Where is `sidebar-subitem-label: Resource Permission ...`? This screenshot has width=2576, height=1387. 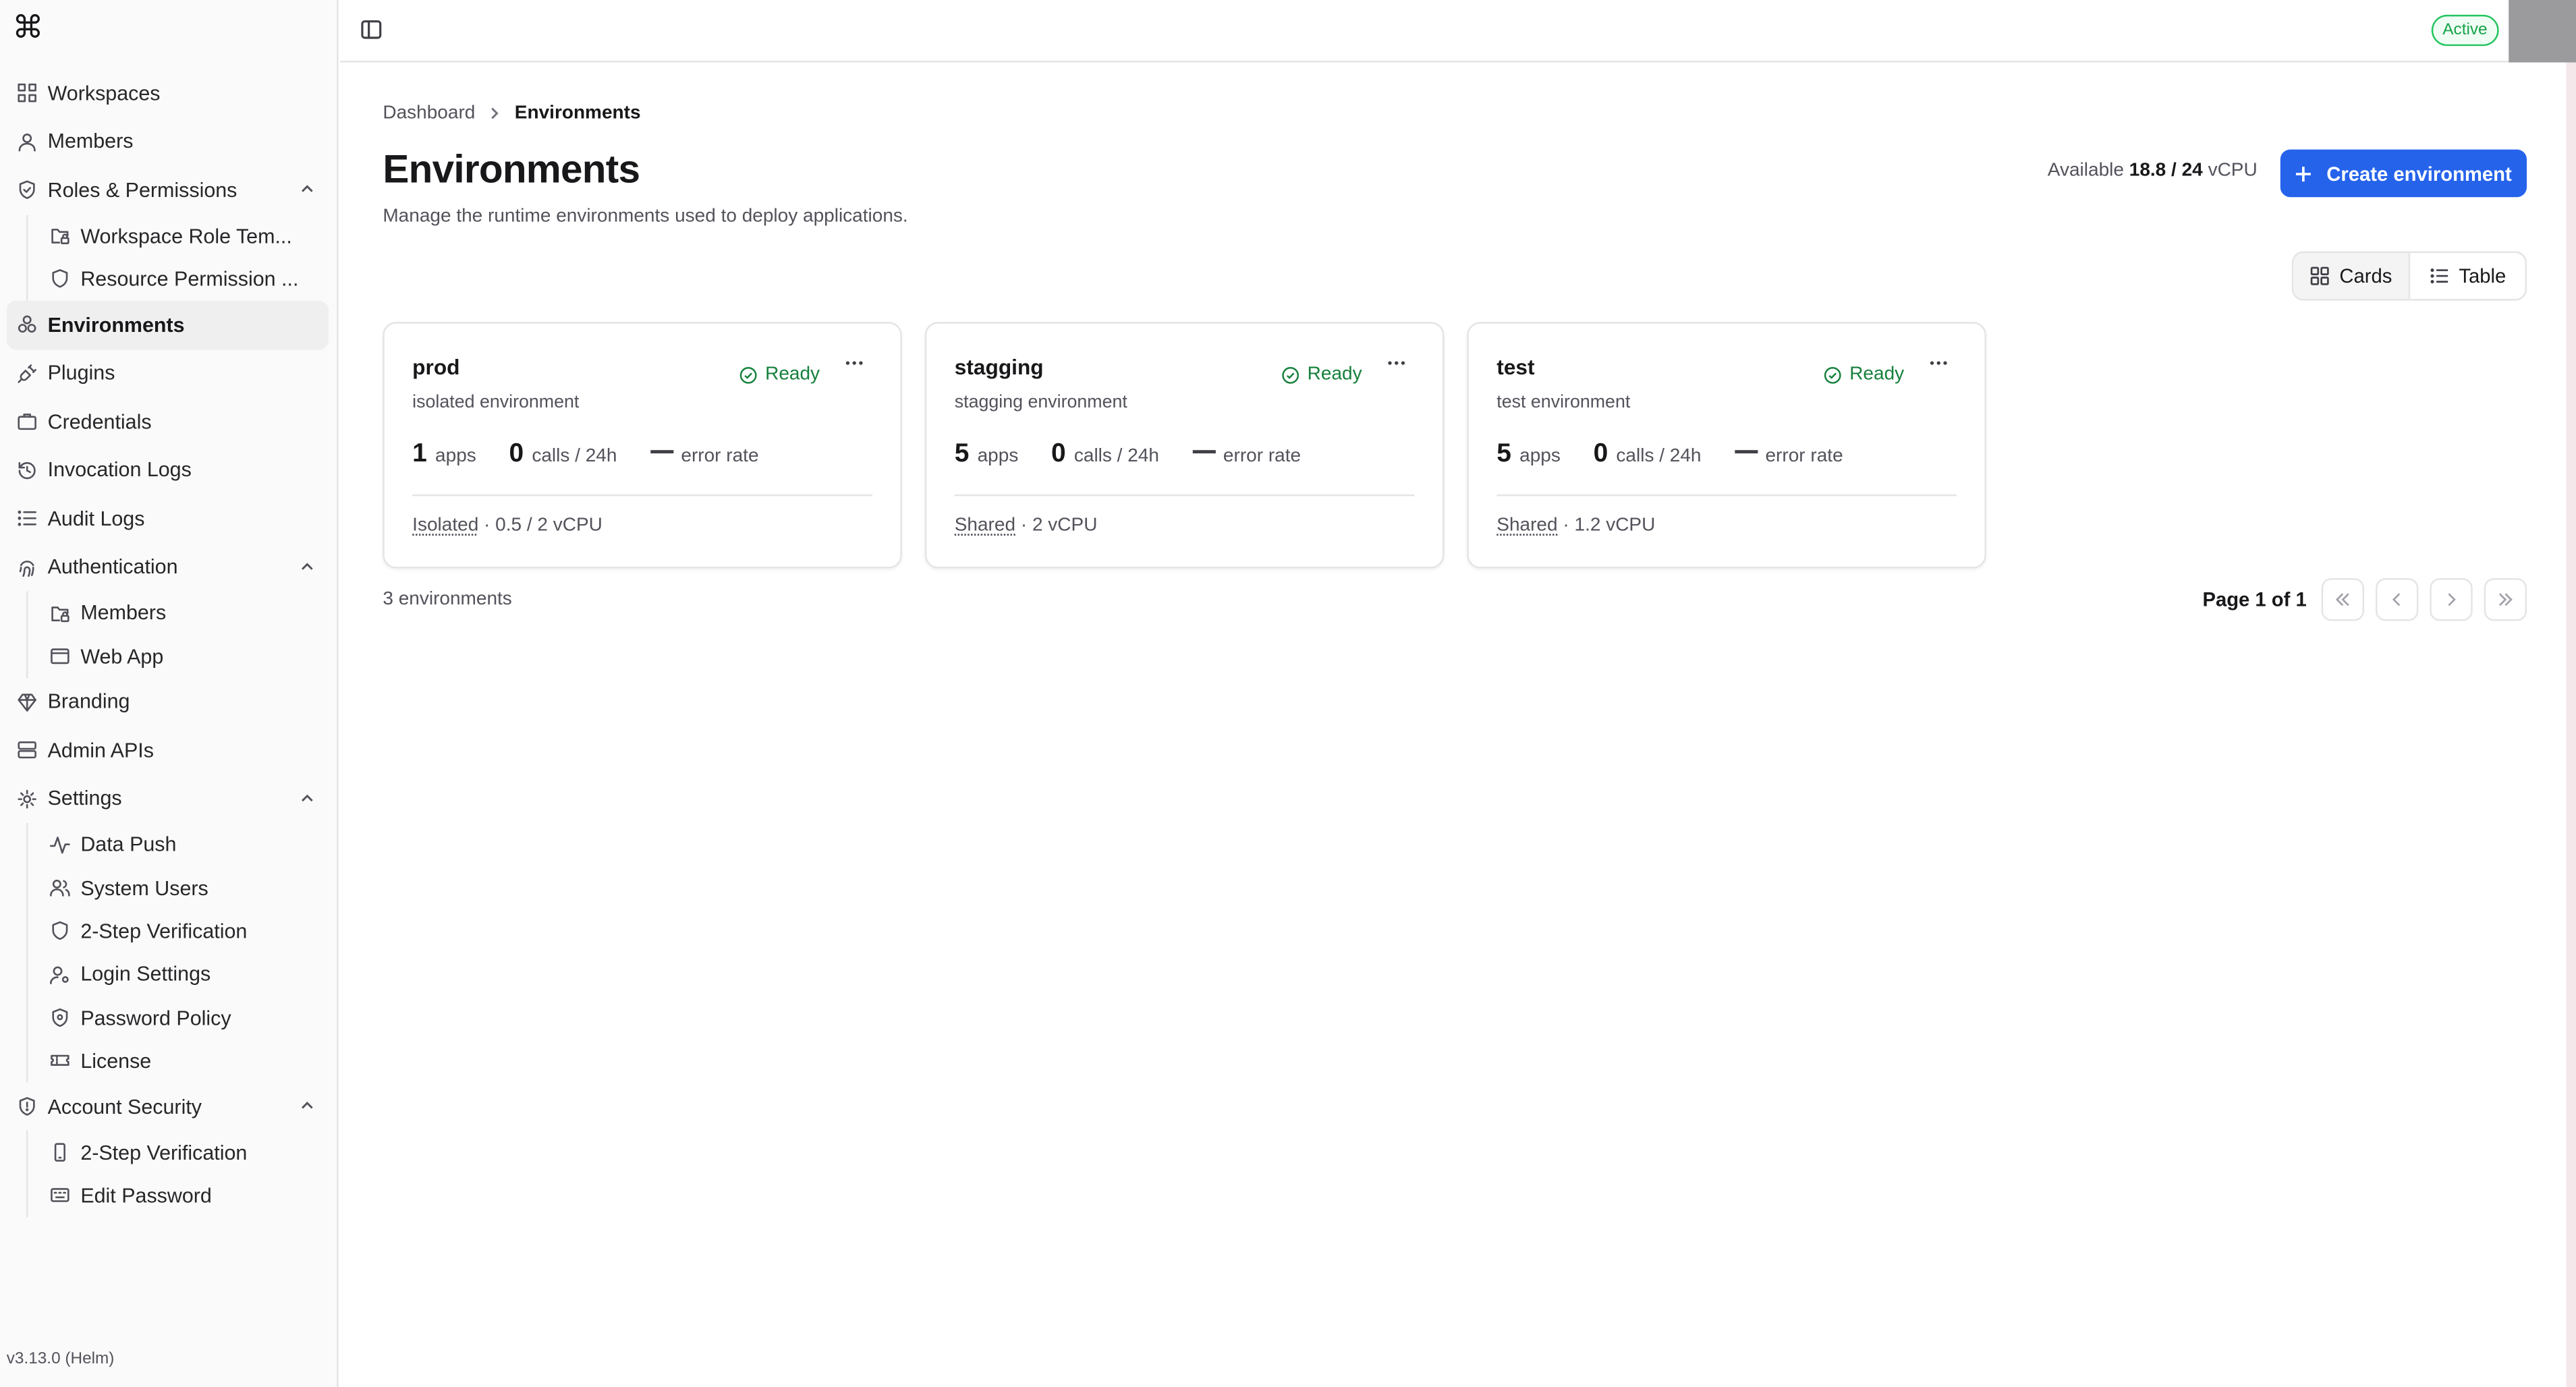 sidebar-subitem-label: Resource Permission ... is located at coordinates (189, 279).